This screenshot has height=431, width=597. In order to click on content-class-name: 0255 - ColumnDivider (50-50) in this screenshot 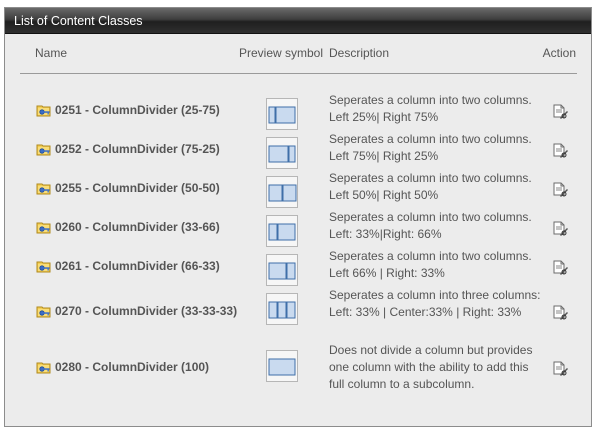, I will do `click(128, 188)`.